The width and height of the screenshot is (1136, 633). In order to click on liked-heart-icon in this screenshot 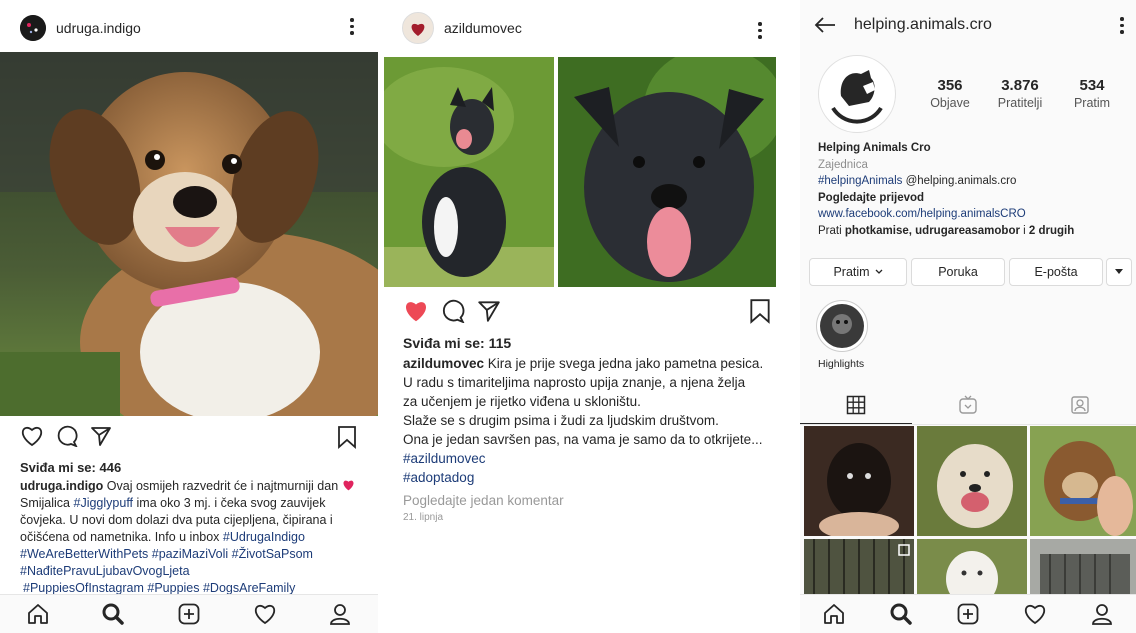, I will do `click(416, 311)`.